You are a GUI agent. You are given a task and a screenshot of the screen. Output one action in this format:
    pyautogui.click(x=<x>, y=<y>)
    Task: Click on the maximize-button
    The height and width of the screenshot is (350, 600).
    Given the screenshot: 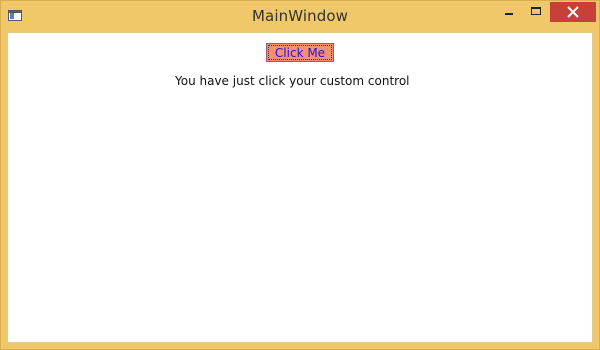 What is the action you would take?
    pyautogui.click(x=536, y=12)
    